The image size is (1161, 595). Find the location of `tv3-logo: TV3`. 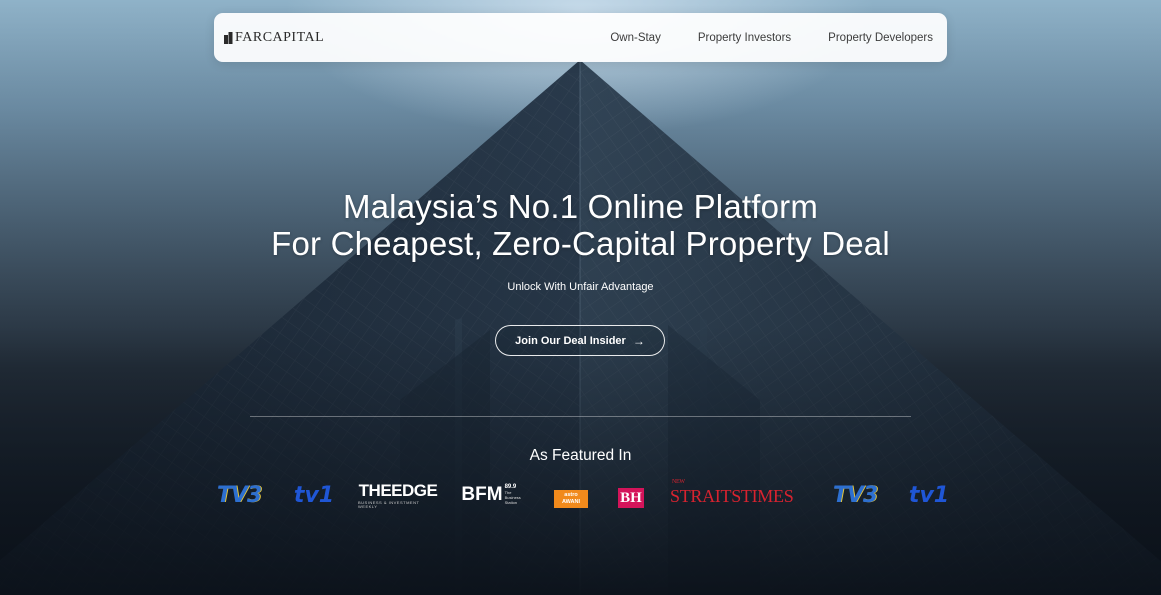

tv3-logo: TV3 is located at coordinates (239, 495).